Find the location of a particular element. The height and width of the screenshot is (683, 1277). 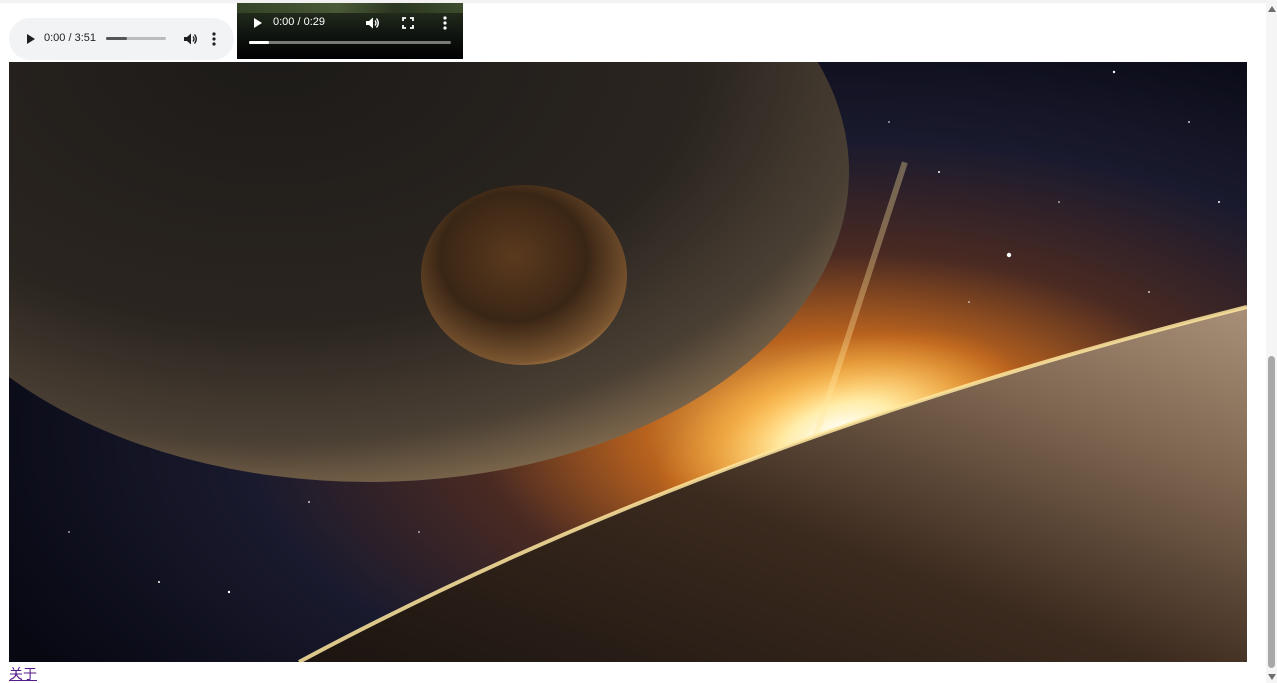

video-frame is located at coordinates (350, 31).